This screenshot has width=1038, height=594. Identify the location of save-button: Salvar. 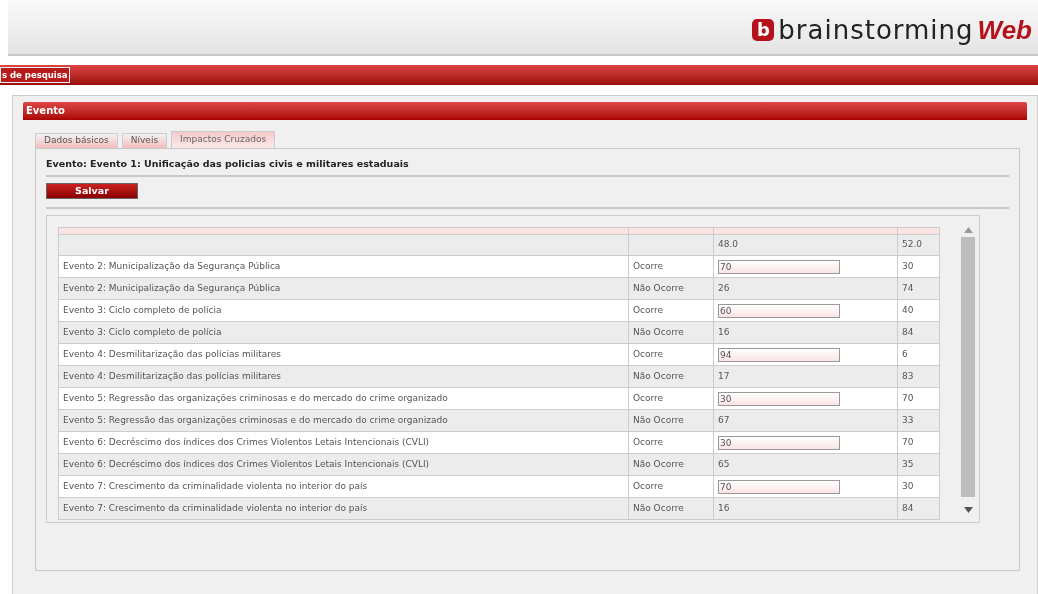
(92, 191).